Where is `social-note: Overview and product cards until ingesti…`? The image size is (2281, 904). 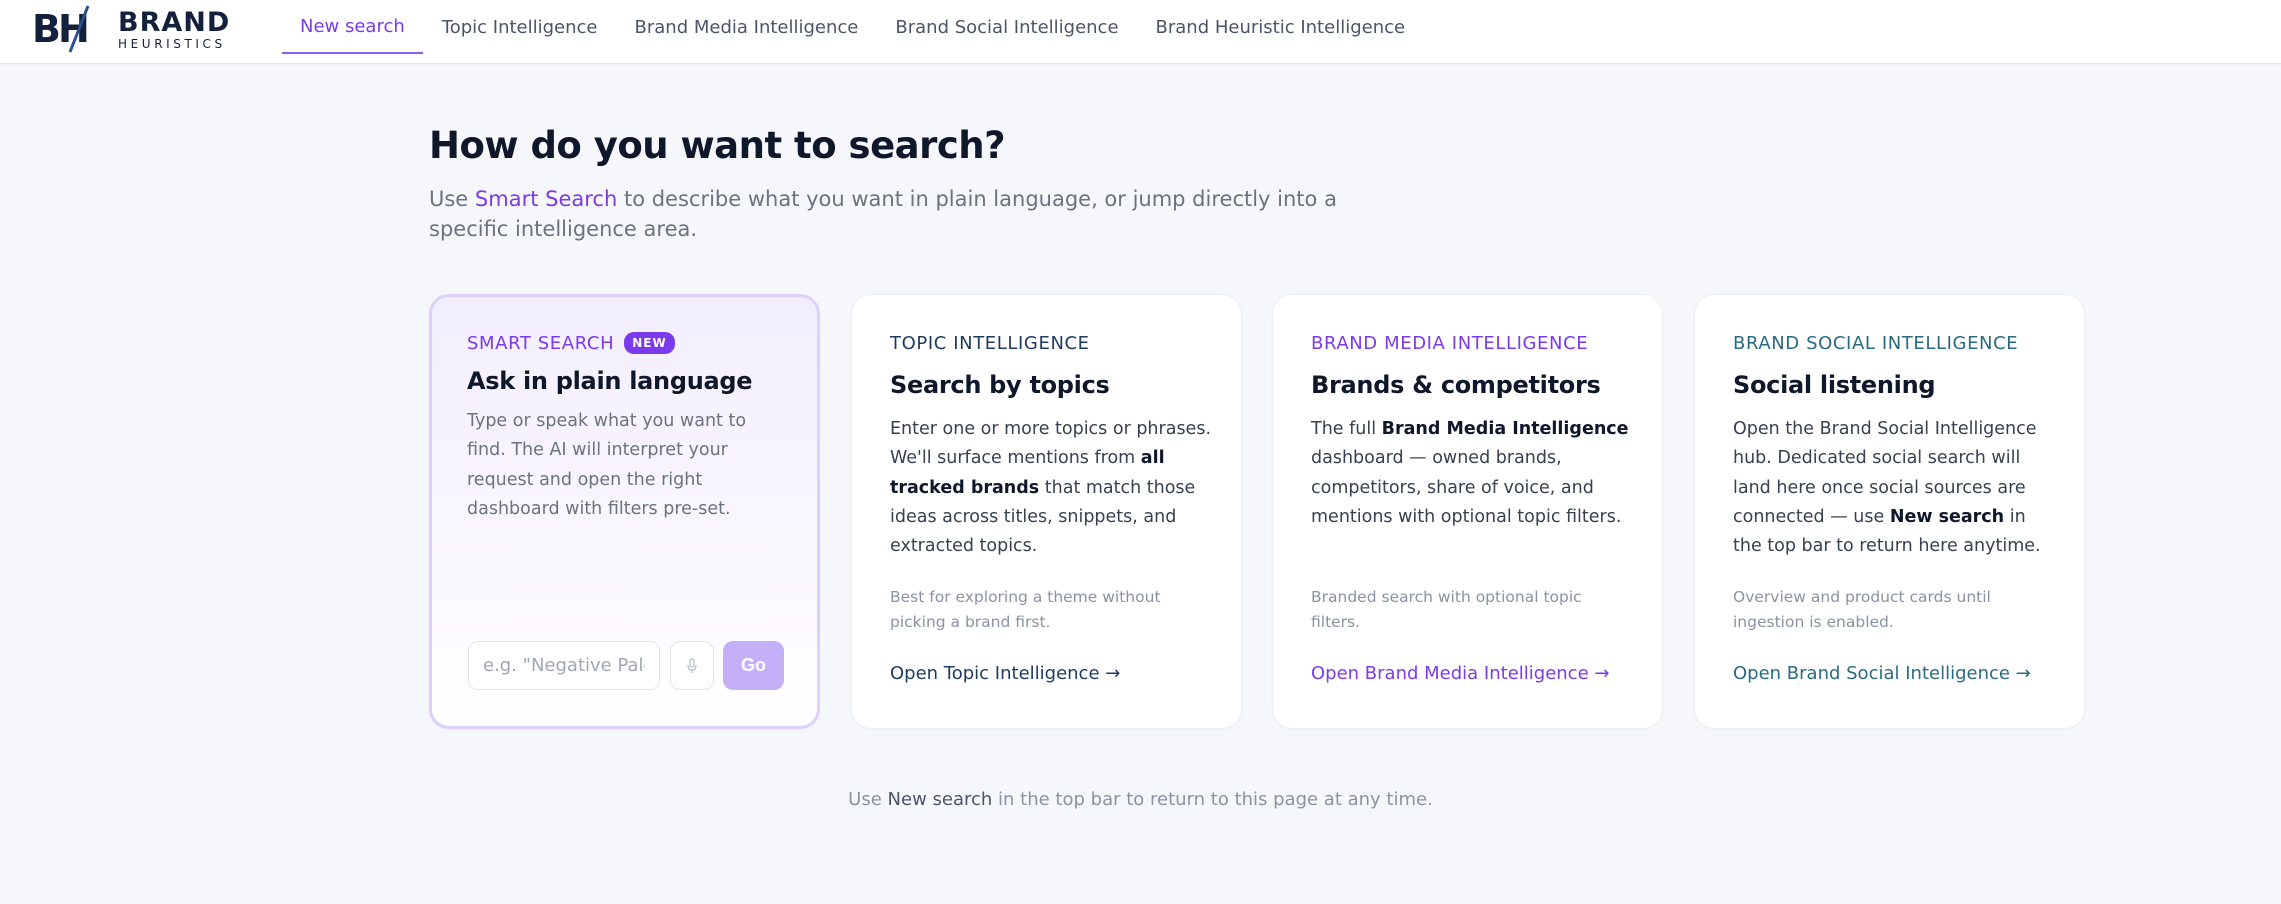
social-note: Overview and product cards until ingesti… is located at coordinates (1862, 609).